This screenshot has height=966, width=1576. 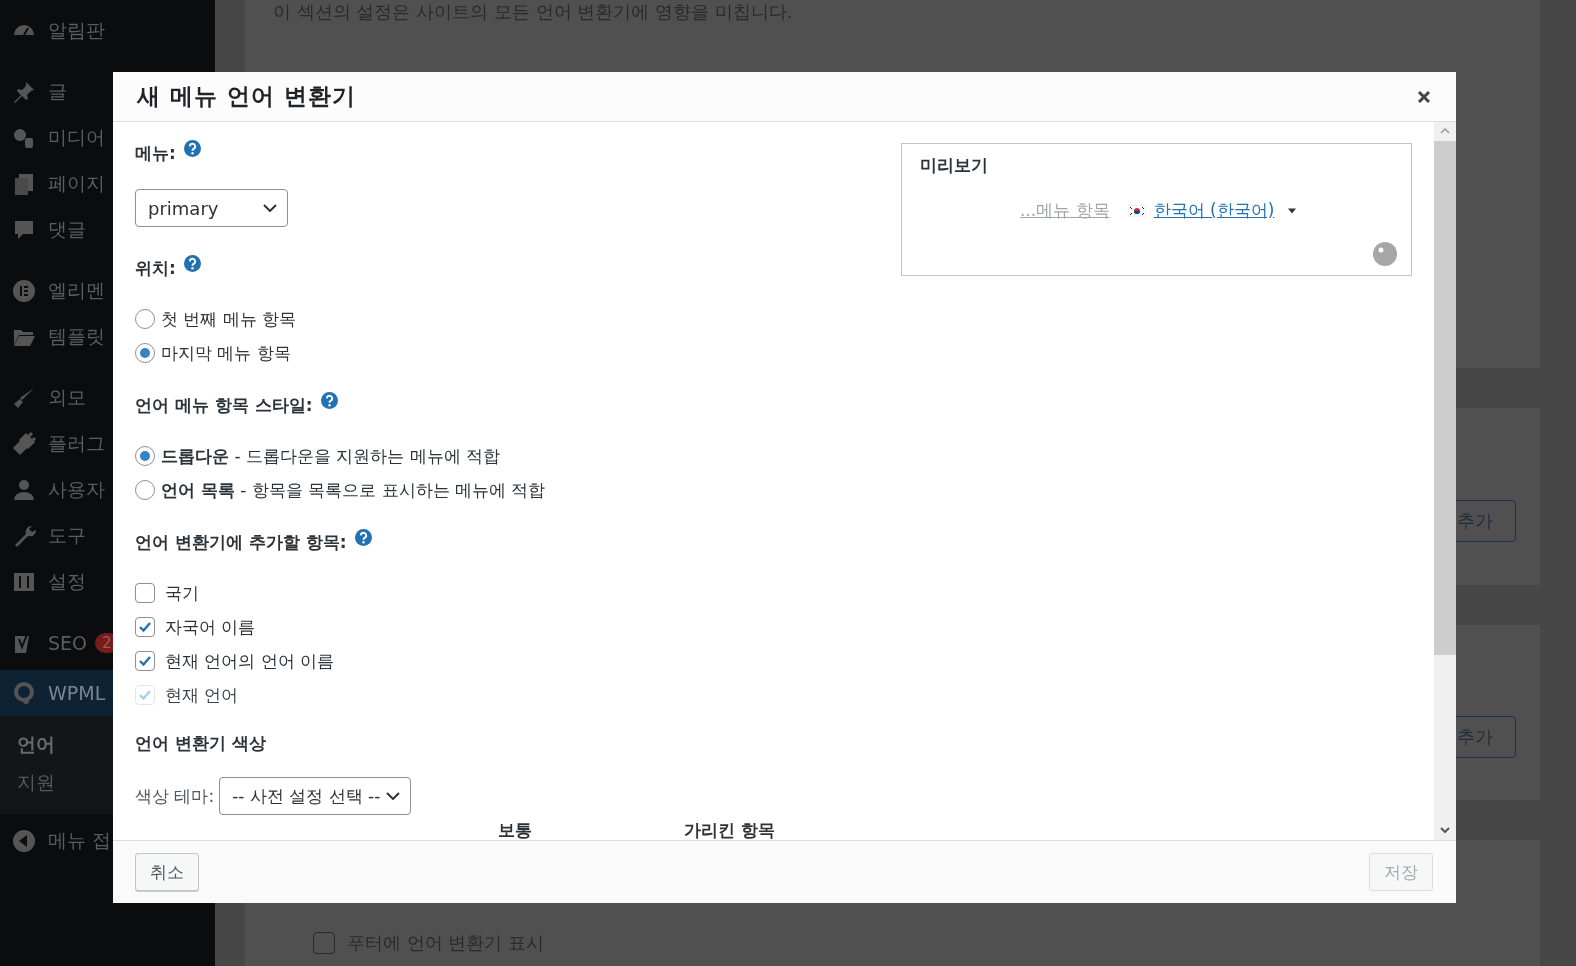 What do you see at coordinates (24, 291) in the screenshot?
I see `elementor-icon` at bounding box center [24, 291].